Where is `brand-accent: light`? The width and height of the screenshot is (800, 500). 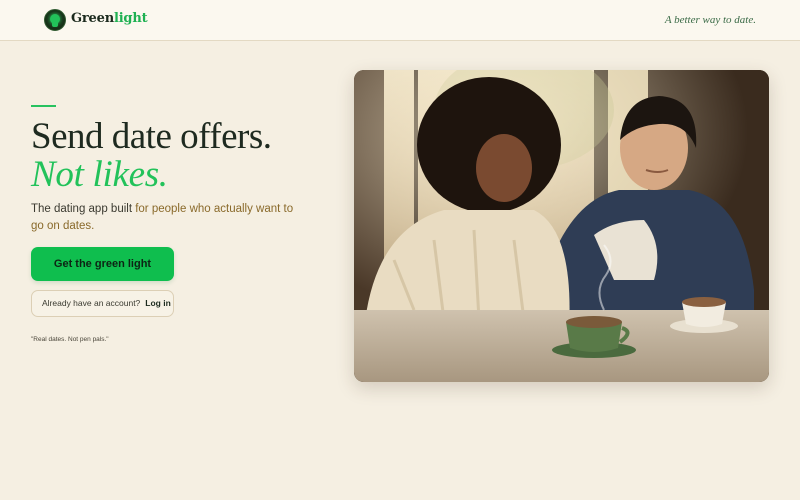
brand-accent: light is located at coordinates (130, 18).